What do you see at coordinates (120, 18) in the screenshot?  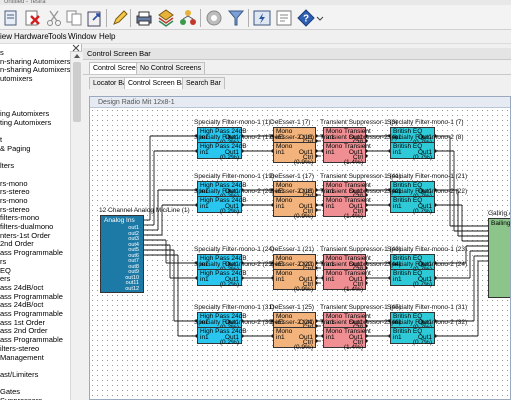 I see `pencil-icon` at bounding box center [120, 18].